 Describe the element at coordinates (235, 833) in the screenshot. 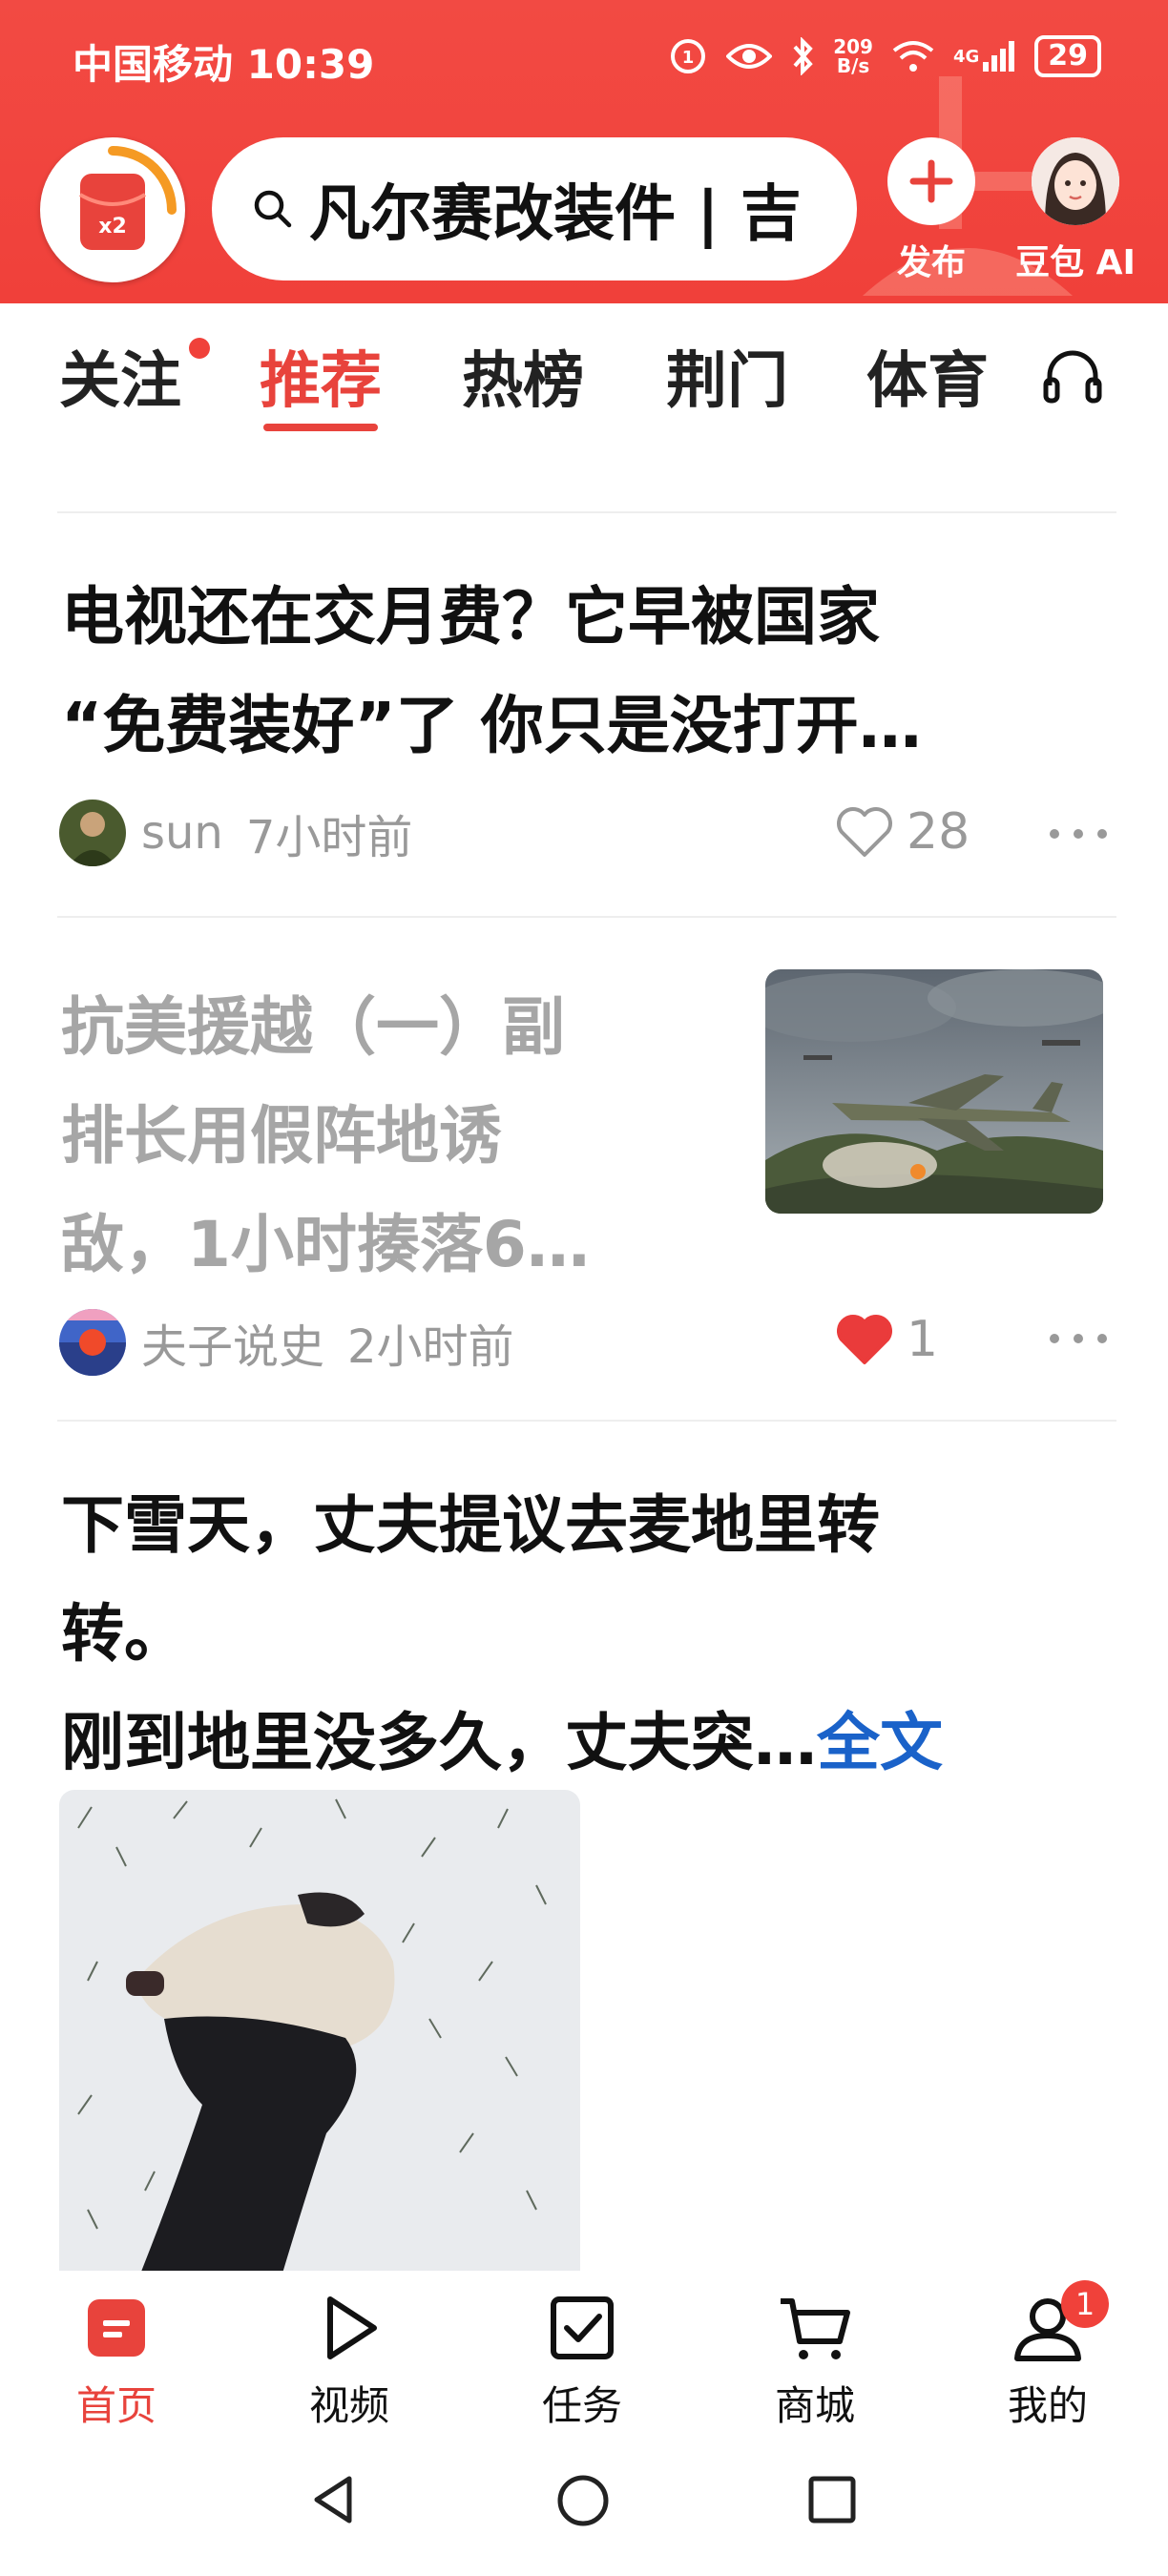

I see `article-meta: sun 7小时前` at that location.